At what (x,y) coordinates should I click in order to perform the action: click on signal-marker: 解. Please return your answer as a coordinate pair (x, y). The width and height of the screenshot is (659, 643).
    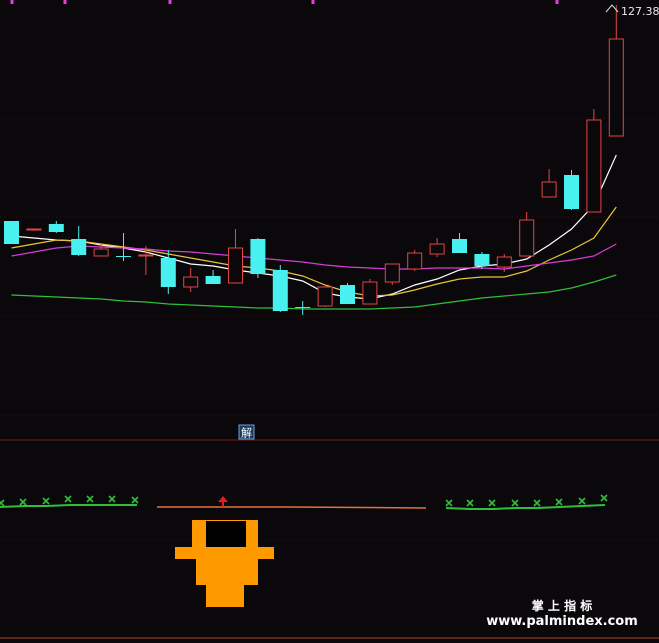
    Looking at the image, I should click on (246, 432).